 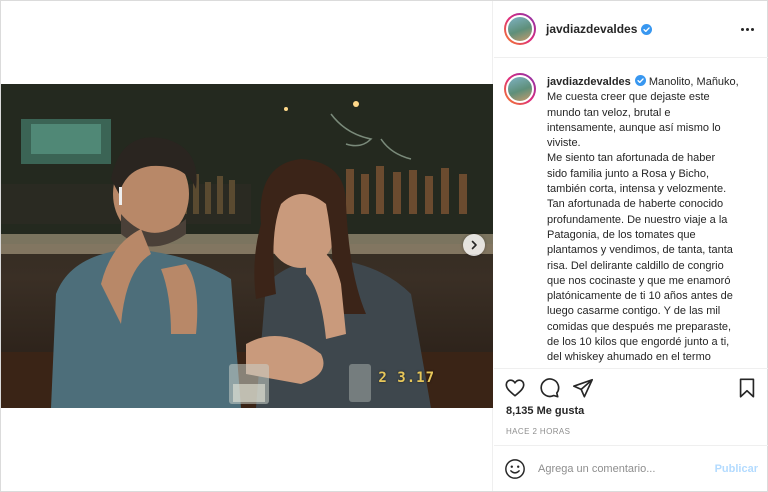 I want to click on caption-line: viviste., so click(x=564, y=143).